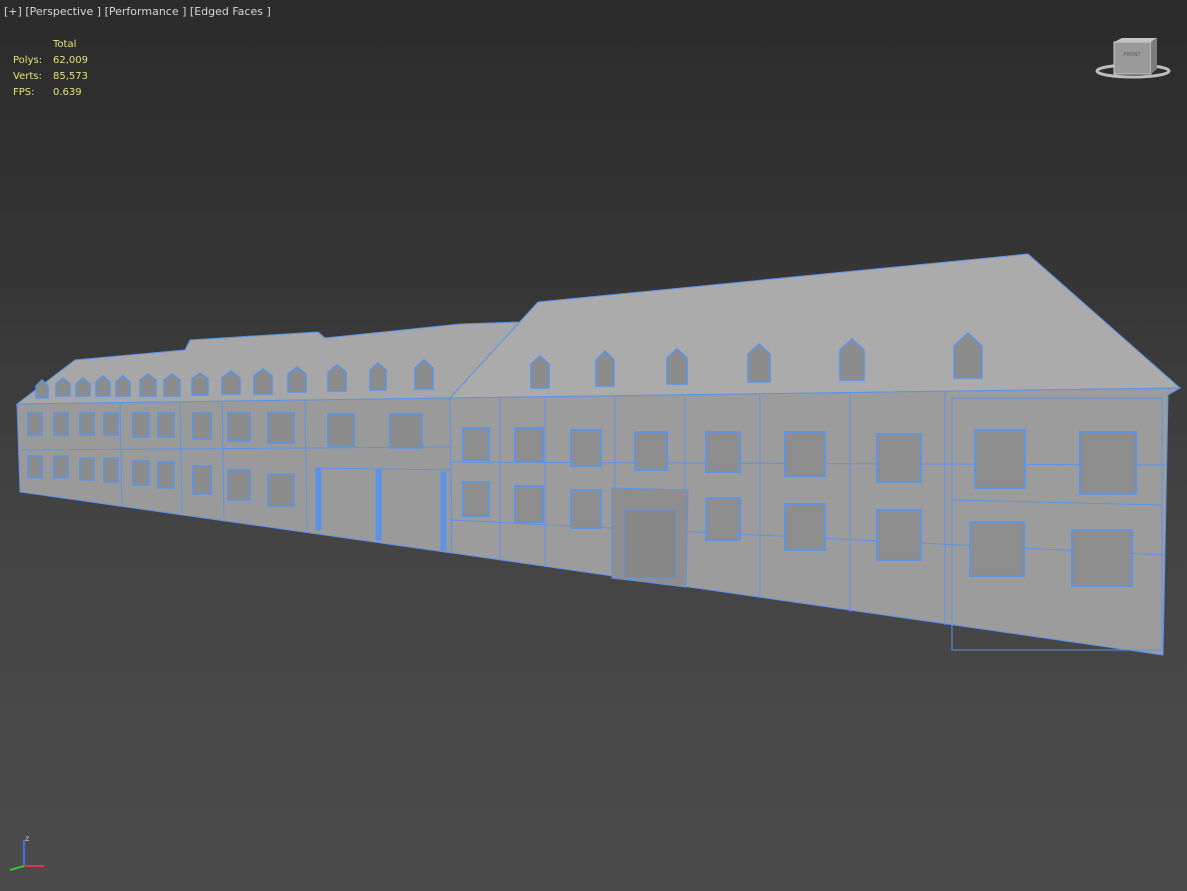  I want to click on viewcube-front-label: FRONT, so click(1132, 55).